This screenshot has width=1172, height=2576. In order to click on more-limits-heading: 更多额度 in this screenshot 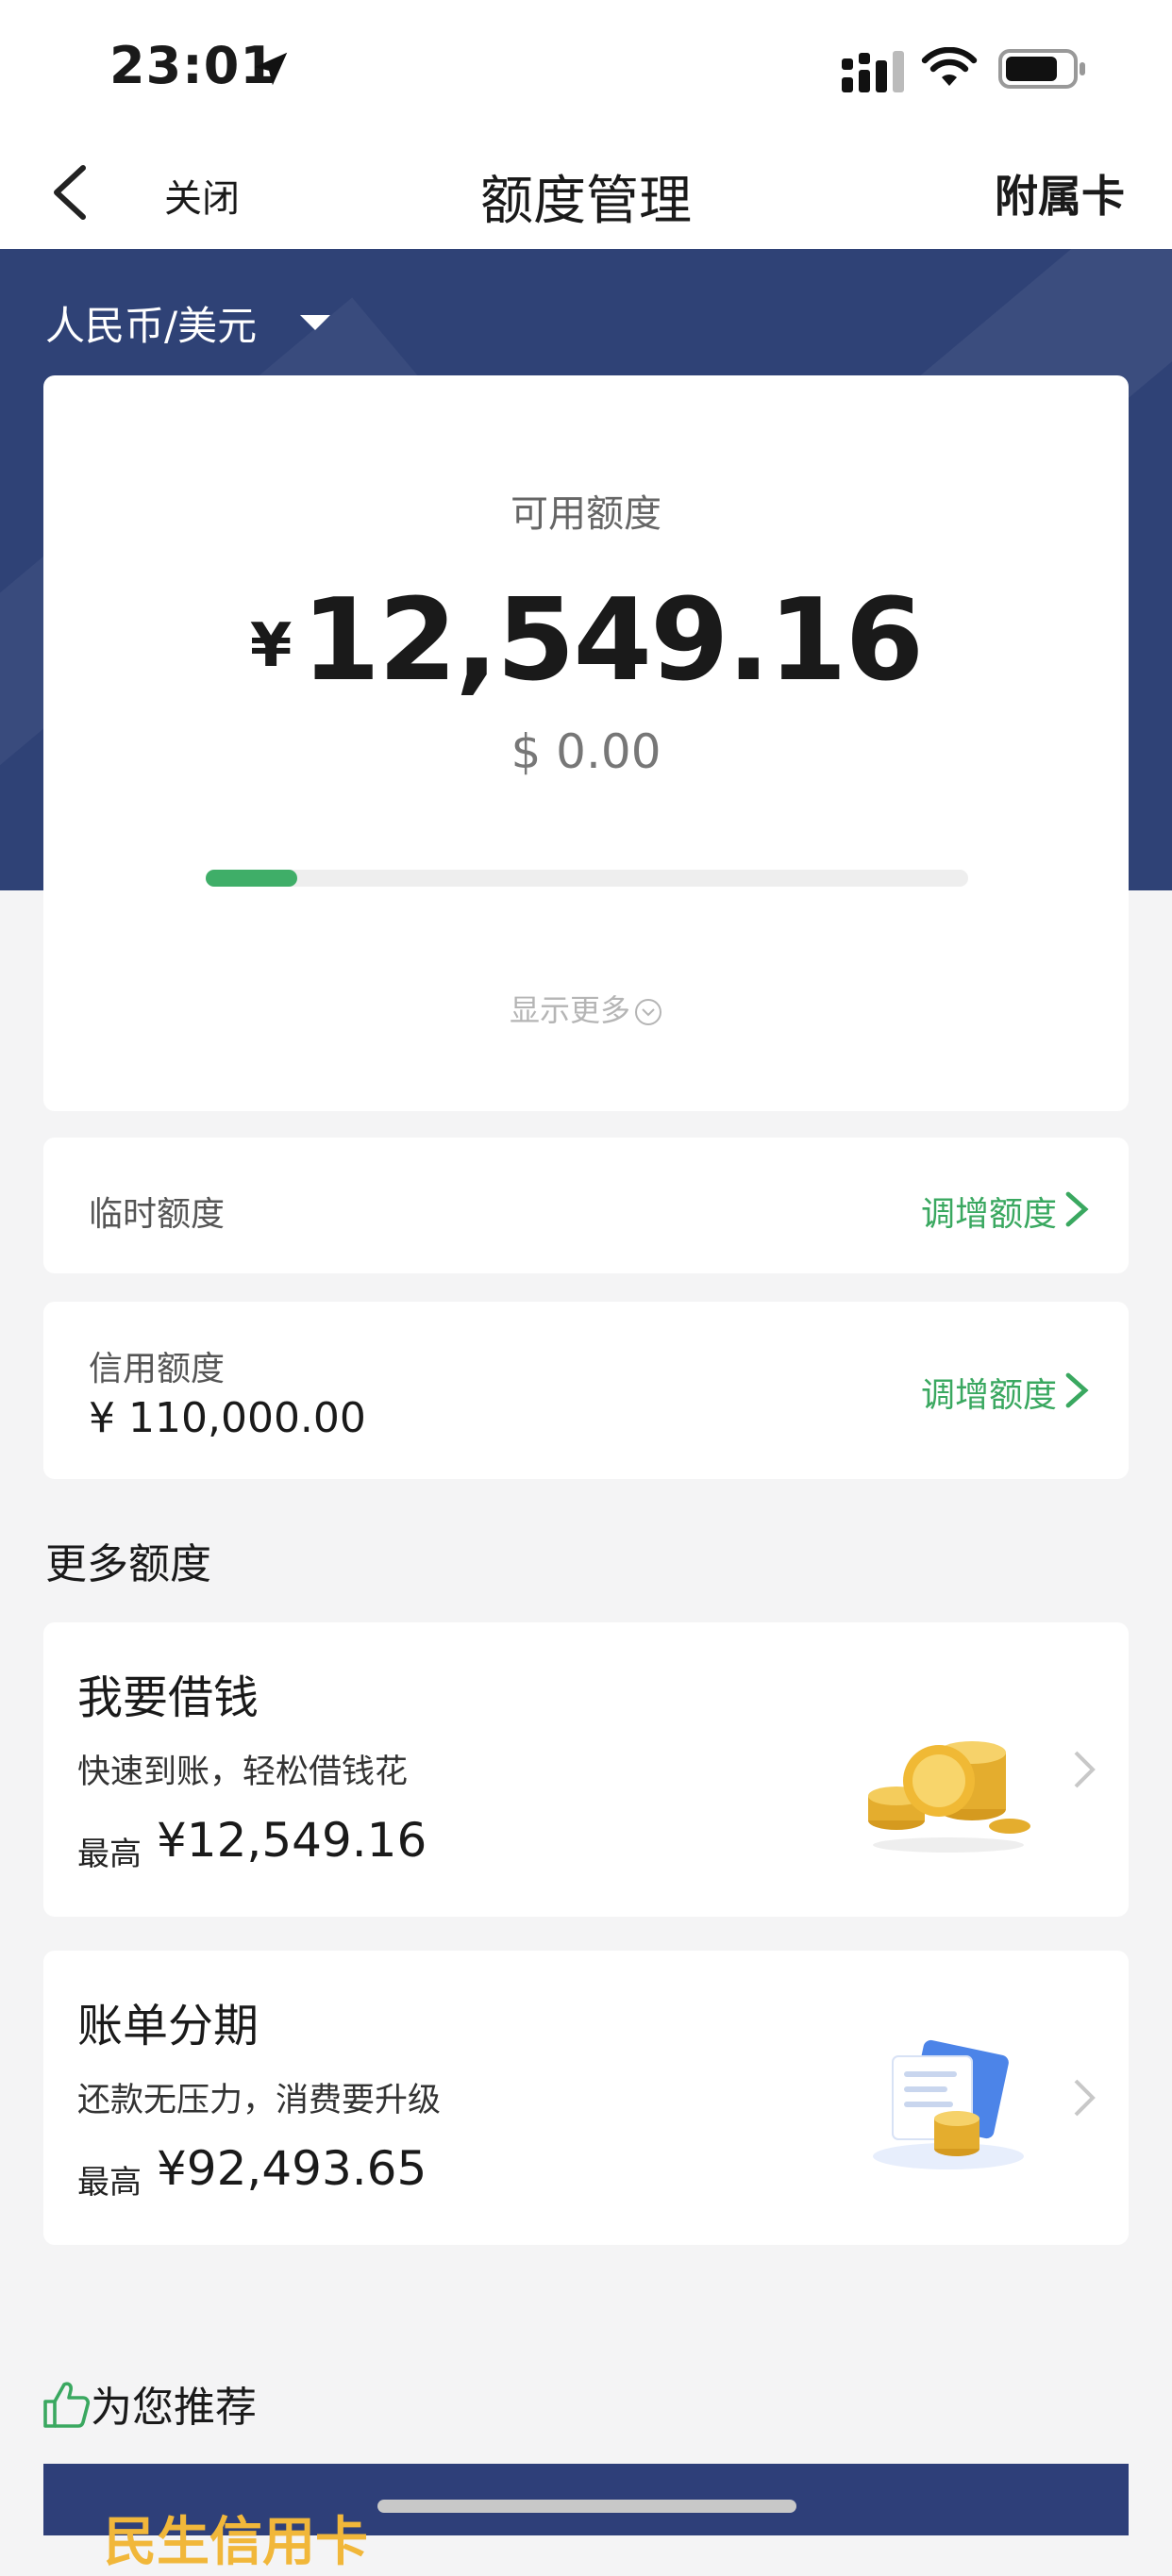, I will do `click(128, 1564)`.